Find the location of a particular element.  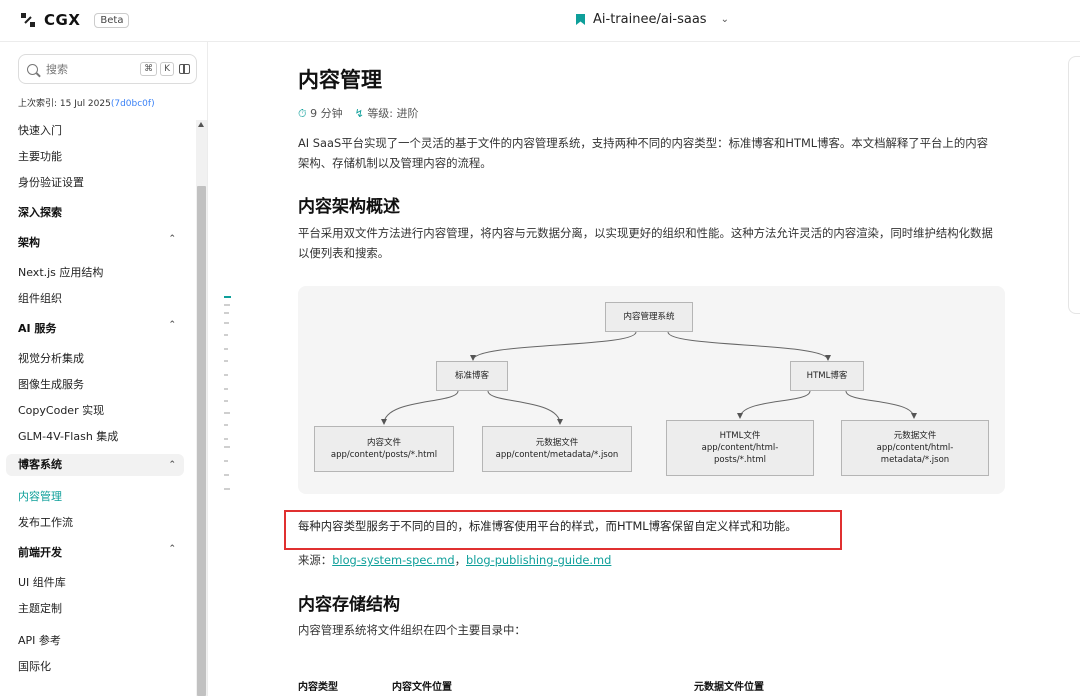

sidebar-section-deep-dive: 深入探索 is located at coordinates (40, 212).